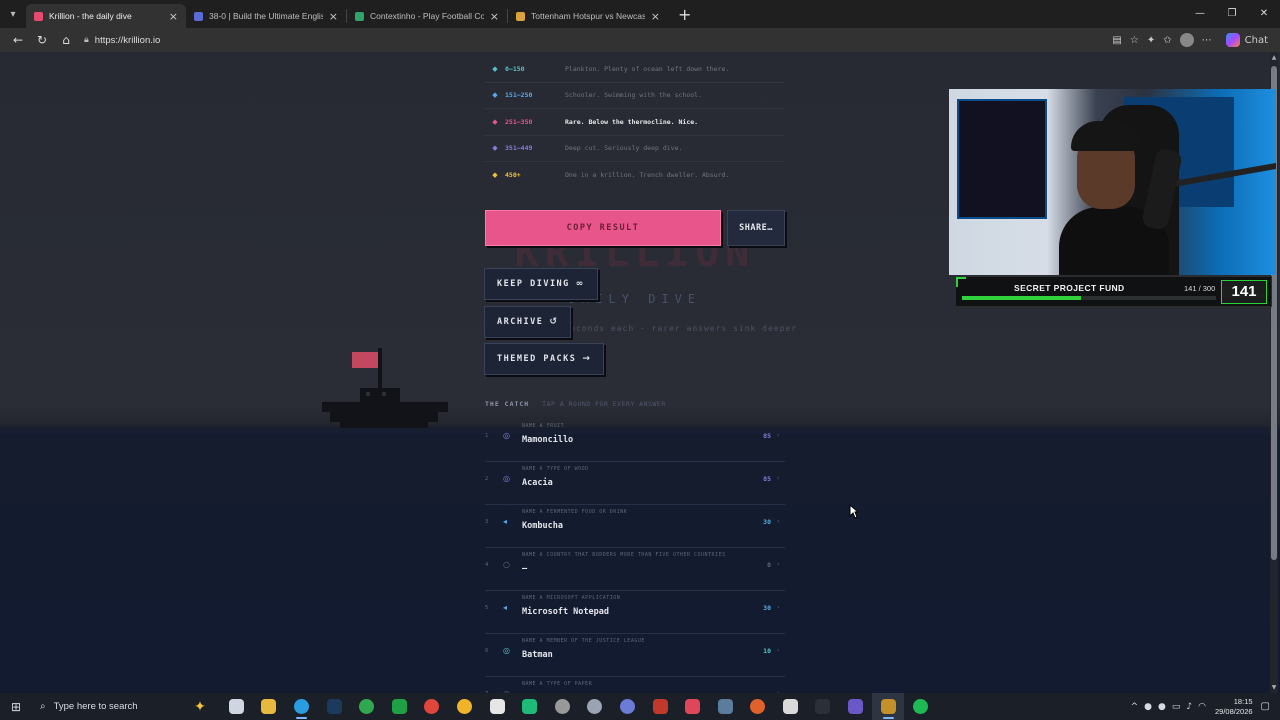 This screenshot has height=720, width=1280. What do you see at coordinates (767, 651) in the screenshot?
I see `catch-score: 10` at bounding box center [767, 651].